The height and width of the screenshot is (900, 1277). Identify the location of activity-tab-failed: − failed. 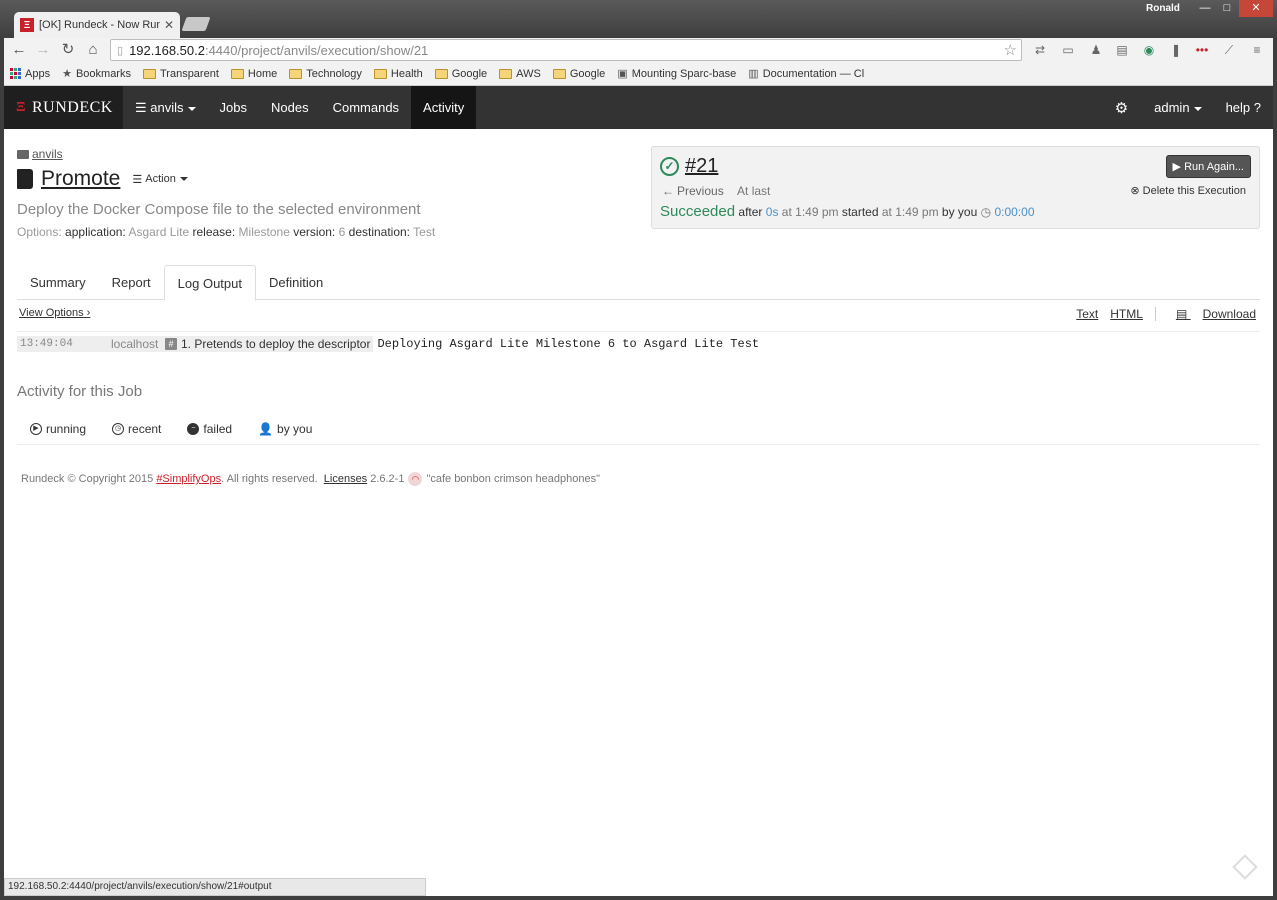
(209, 428).